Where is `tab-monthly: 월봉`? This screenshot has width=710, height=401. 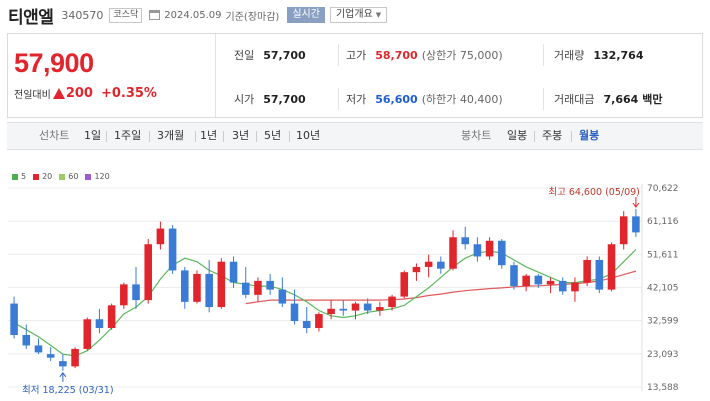
tab-monthly: 월봉 is located at coordinates (589, 136).